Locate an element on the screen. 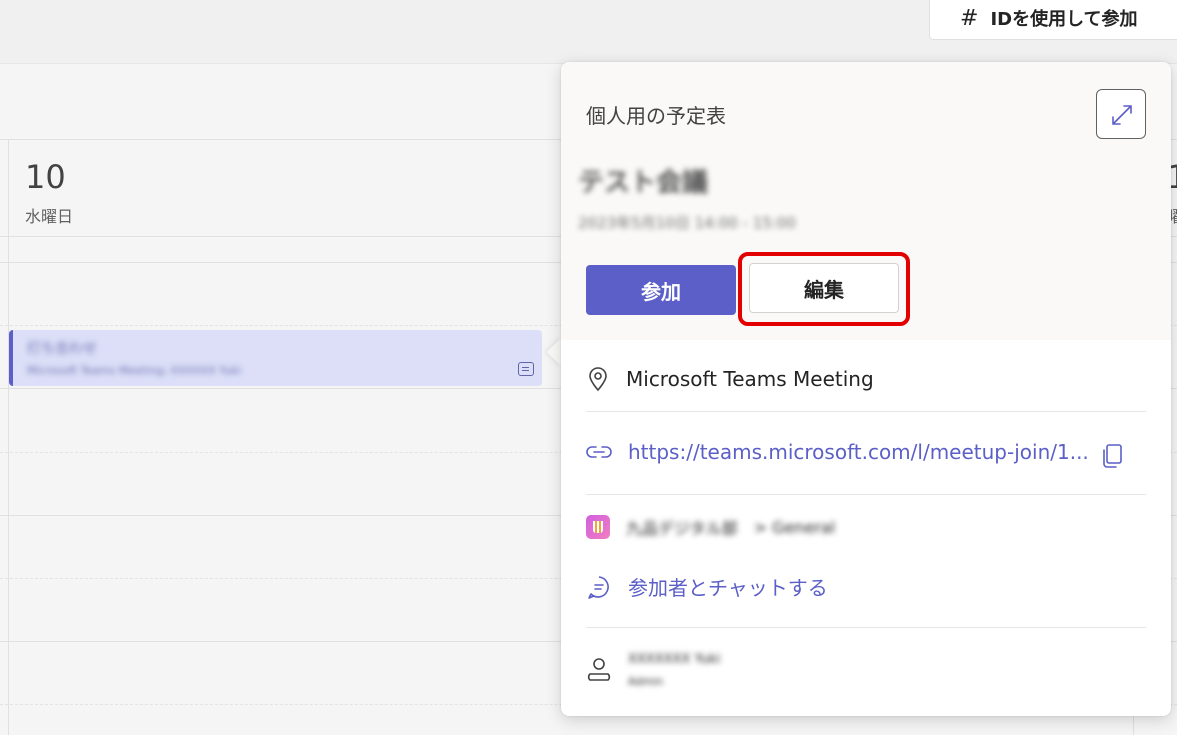 The image size is (1177, 735). expand-button is located at coordinates (1121, 114).